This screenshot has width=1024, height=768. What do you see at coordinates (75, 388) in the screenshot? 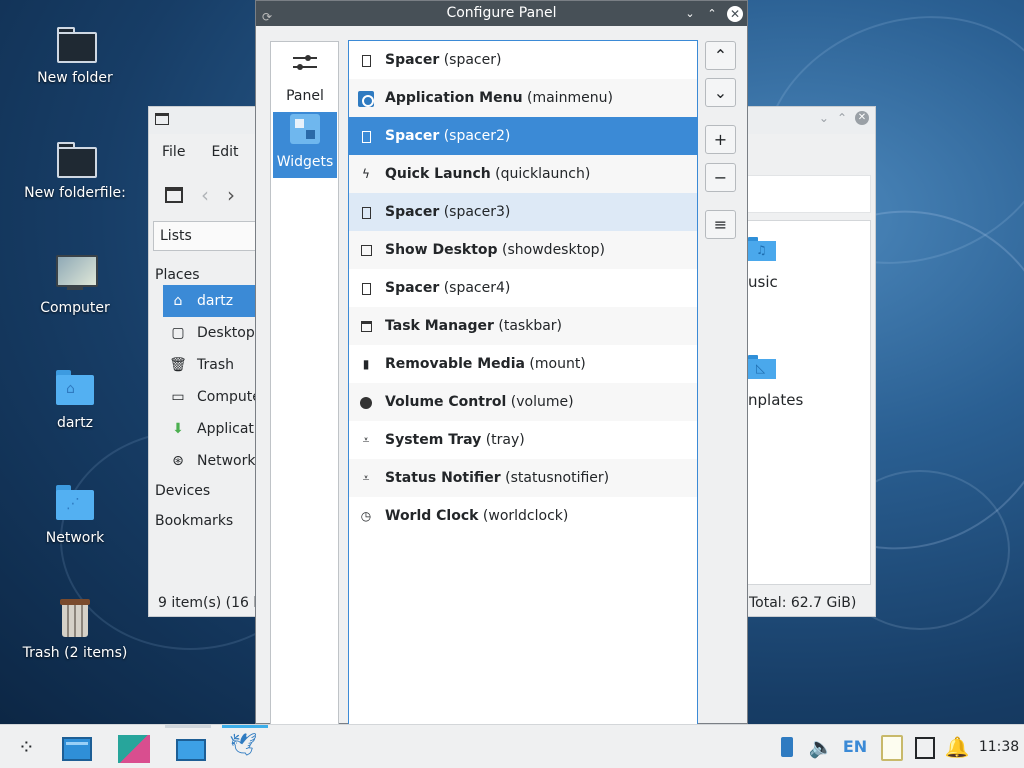
I see `home-folder-icon: ⌂` at bounding box center [75, 388].